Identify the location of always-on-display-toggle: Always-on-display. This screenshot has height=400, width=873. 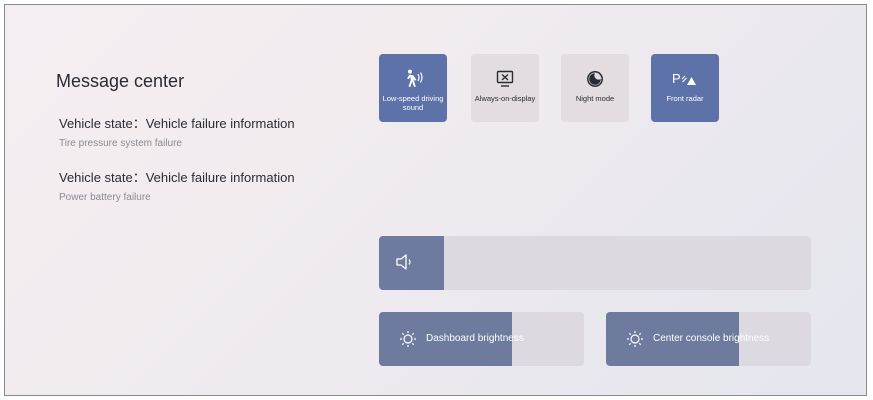
(505, 88).